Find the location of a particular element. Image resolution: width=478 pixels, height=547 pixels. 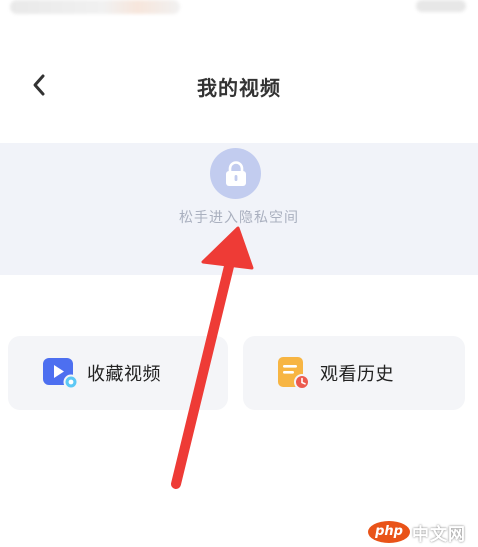

page-title: 我的视频 is located at coordinates (239, 88).